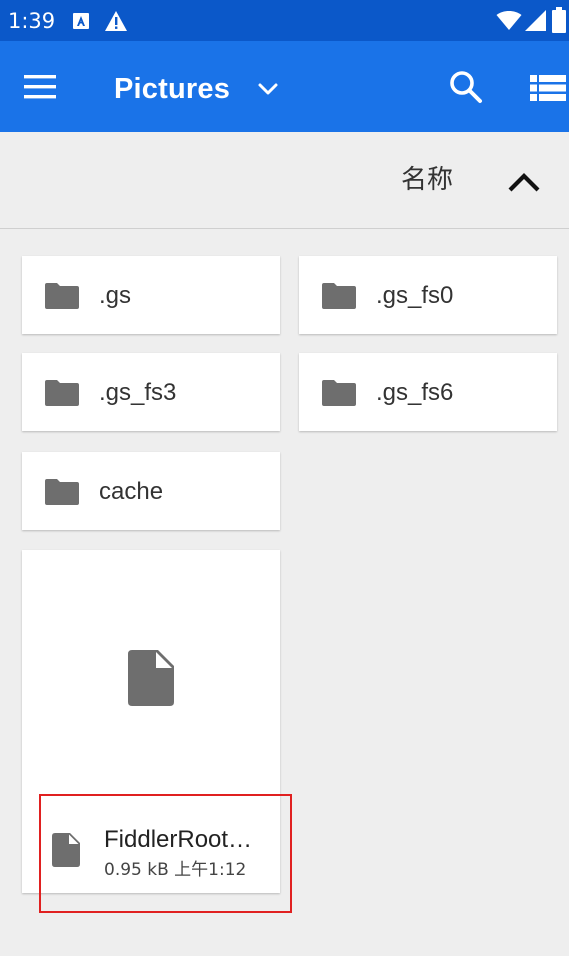 This screenshot has height=956, width=569. Describe the element at coordinates (524, 181) in the screenshot. I see `chevron-up-icon` at that location.